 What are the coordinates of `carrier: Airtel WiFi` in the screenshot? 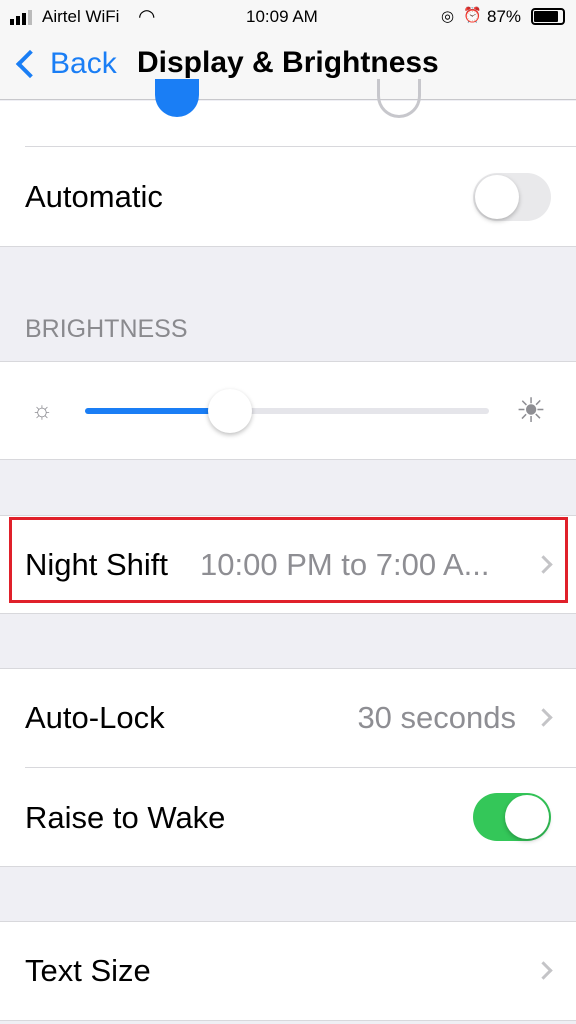 It's located at (81, 16).